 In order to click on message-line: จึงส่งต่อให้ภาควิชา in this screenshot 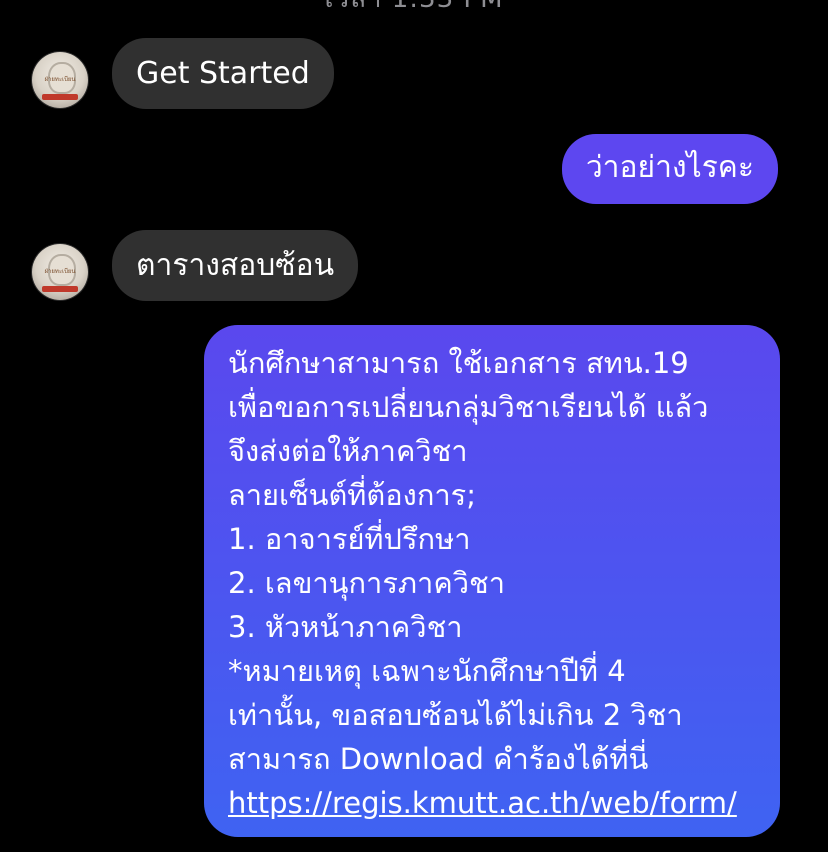, I will do `click(348, 451)`.